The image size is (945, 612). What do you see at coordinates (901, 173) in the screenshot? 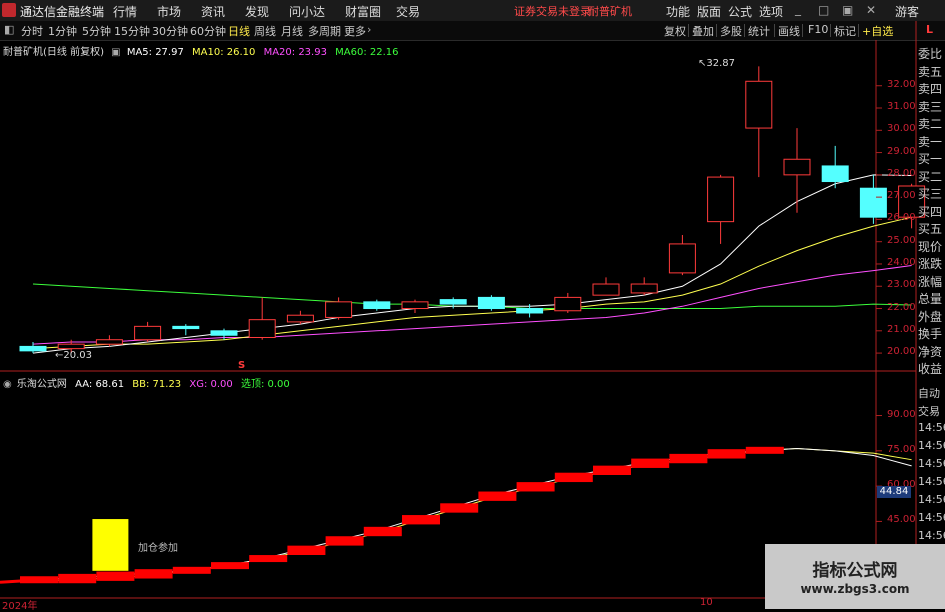
I see `price-tick-label: 28.00` at bounding box center [901, 173].